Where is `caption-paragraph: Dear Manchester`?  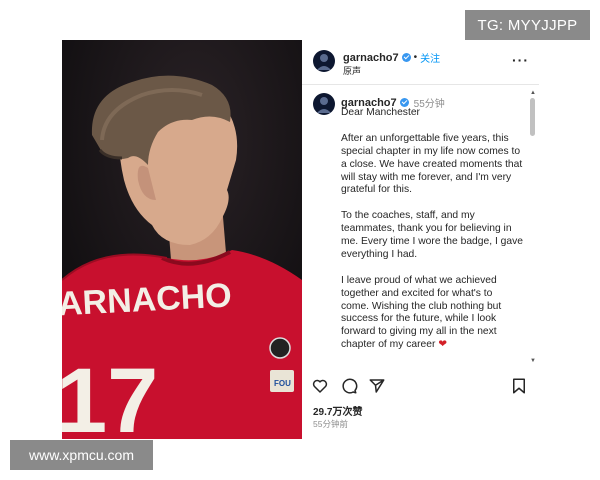 caption-paragraph: Dear Manchester is located at coordinates (380, 112).